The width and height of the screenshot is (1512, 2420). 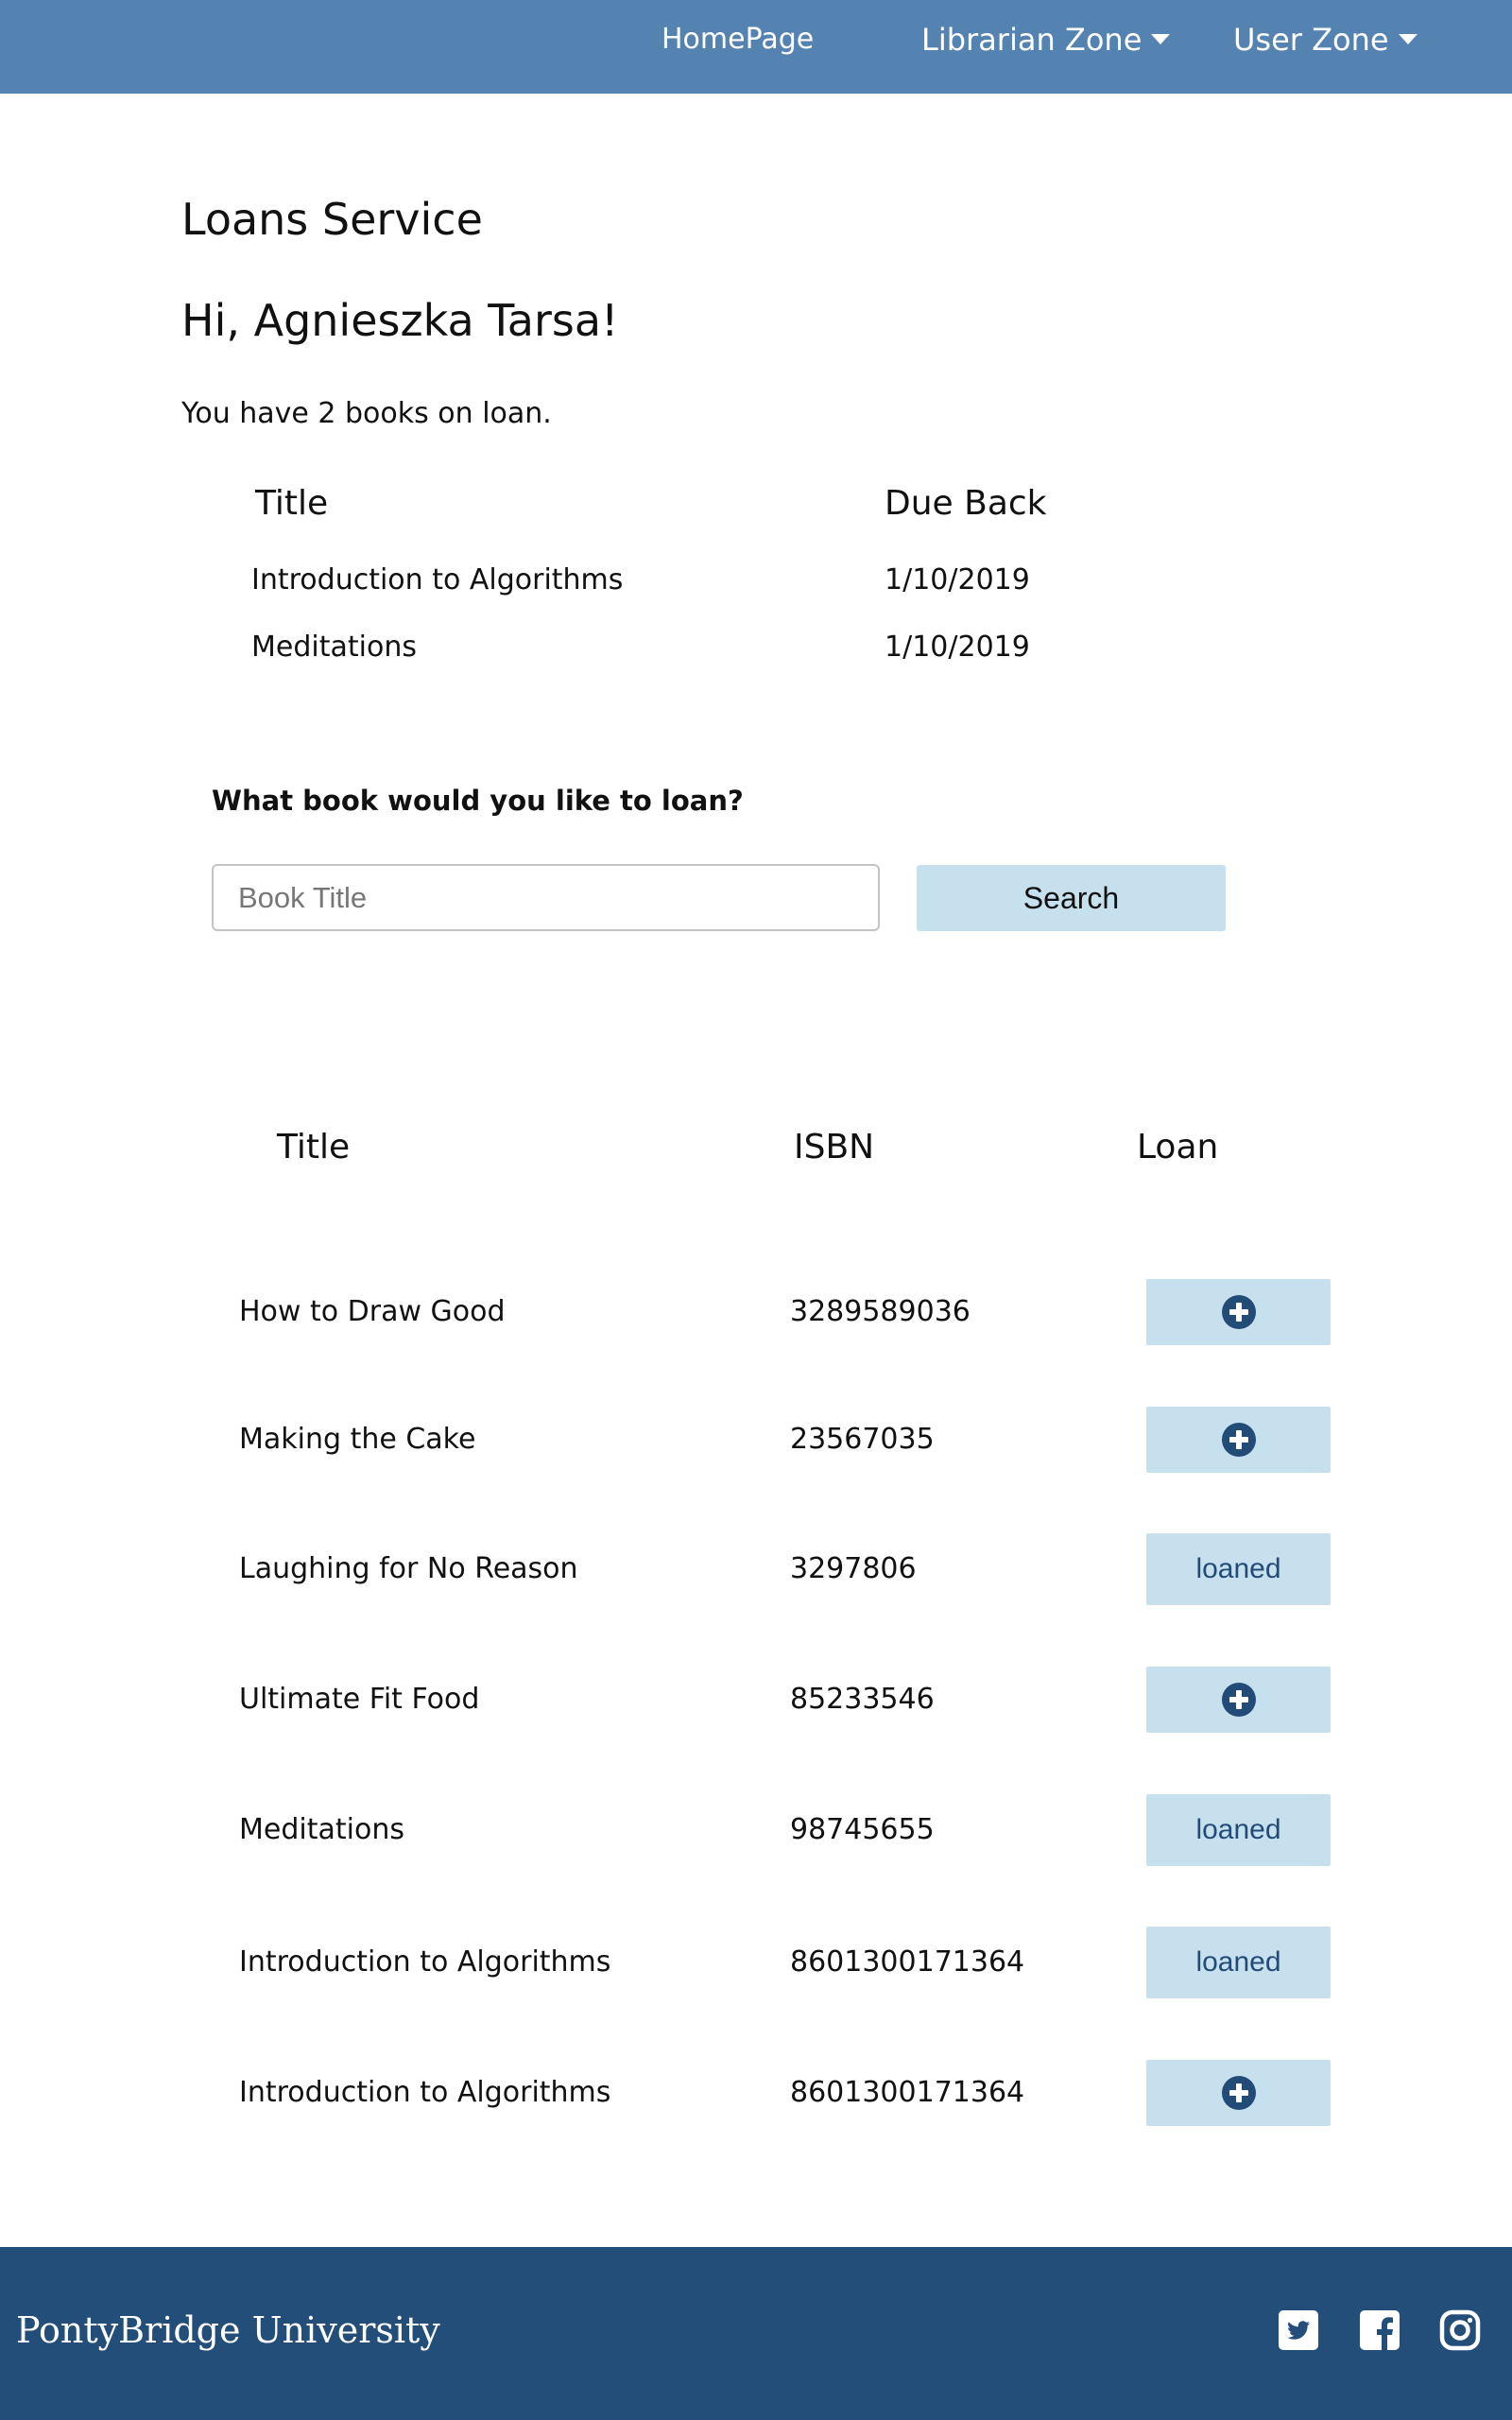 I want to click on nav-librarian-zone-dropdown: Librarian Zone, so click(x=1046, y=47).